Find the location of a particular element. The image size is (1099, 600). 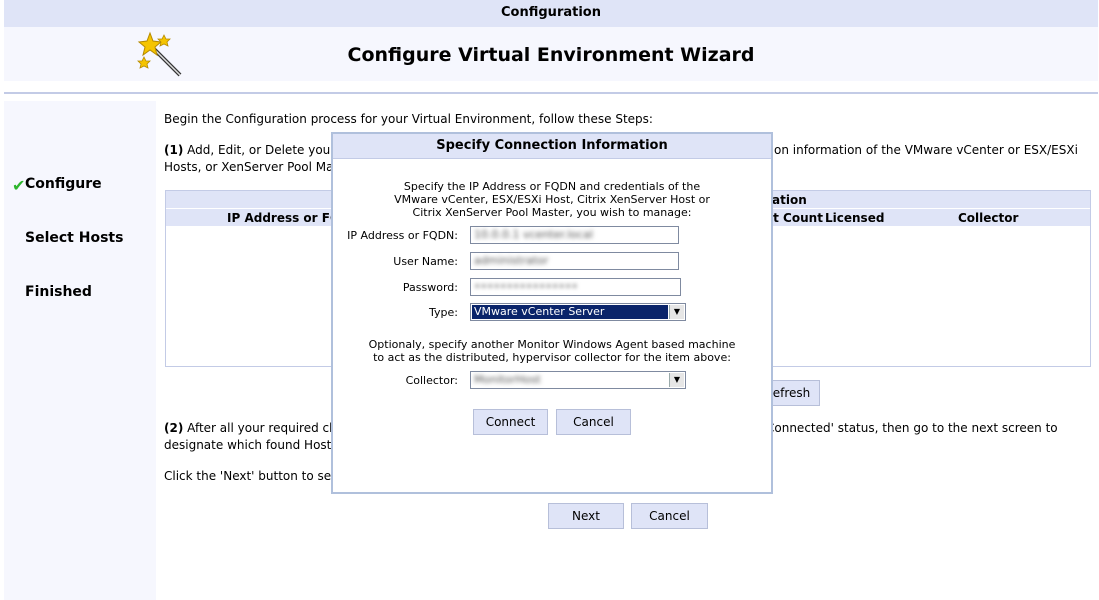

next-instruction-text: Click the 'Next' button to sele is located at coordinates (253, 476).